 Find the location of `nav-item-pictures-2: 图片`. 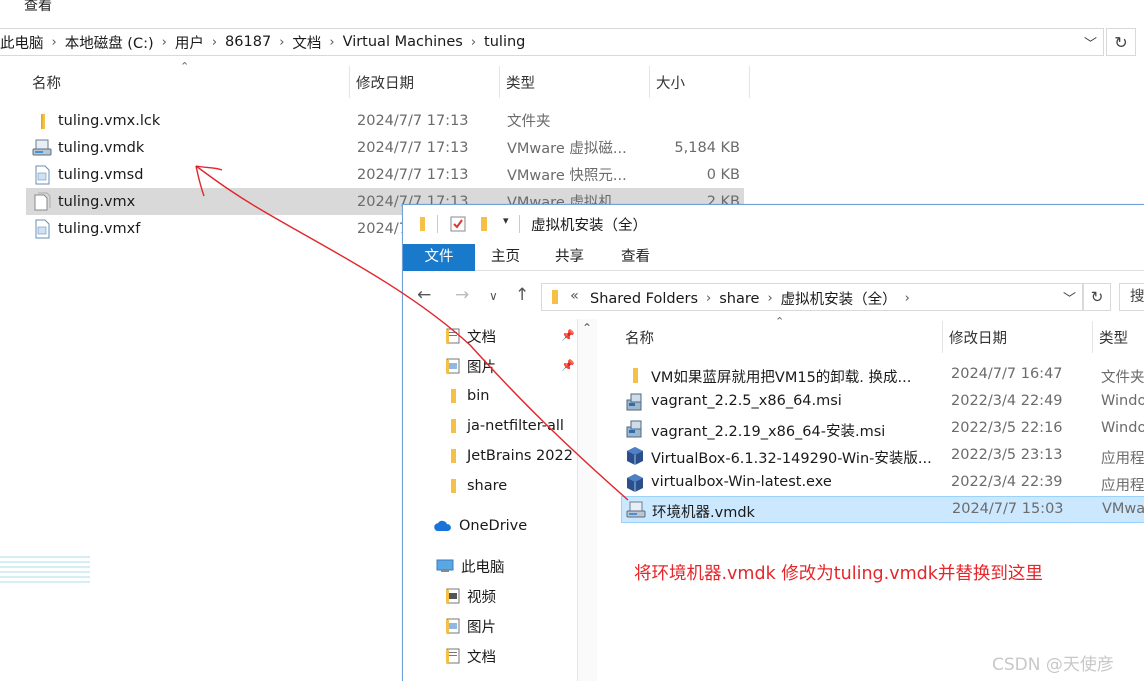

nav-item-pictures-2: 图片 is located at coordinates (470, 626).